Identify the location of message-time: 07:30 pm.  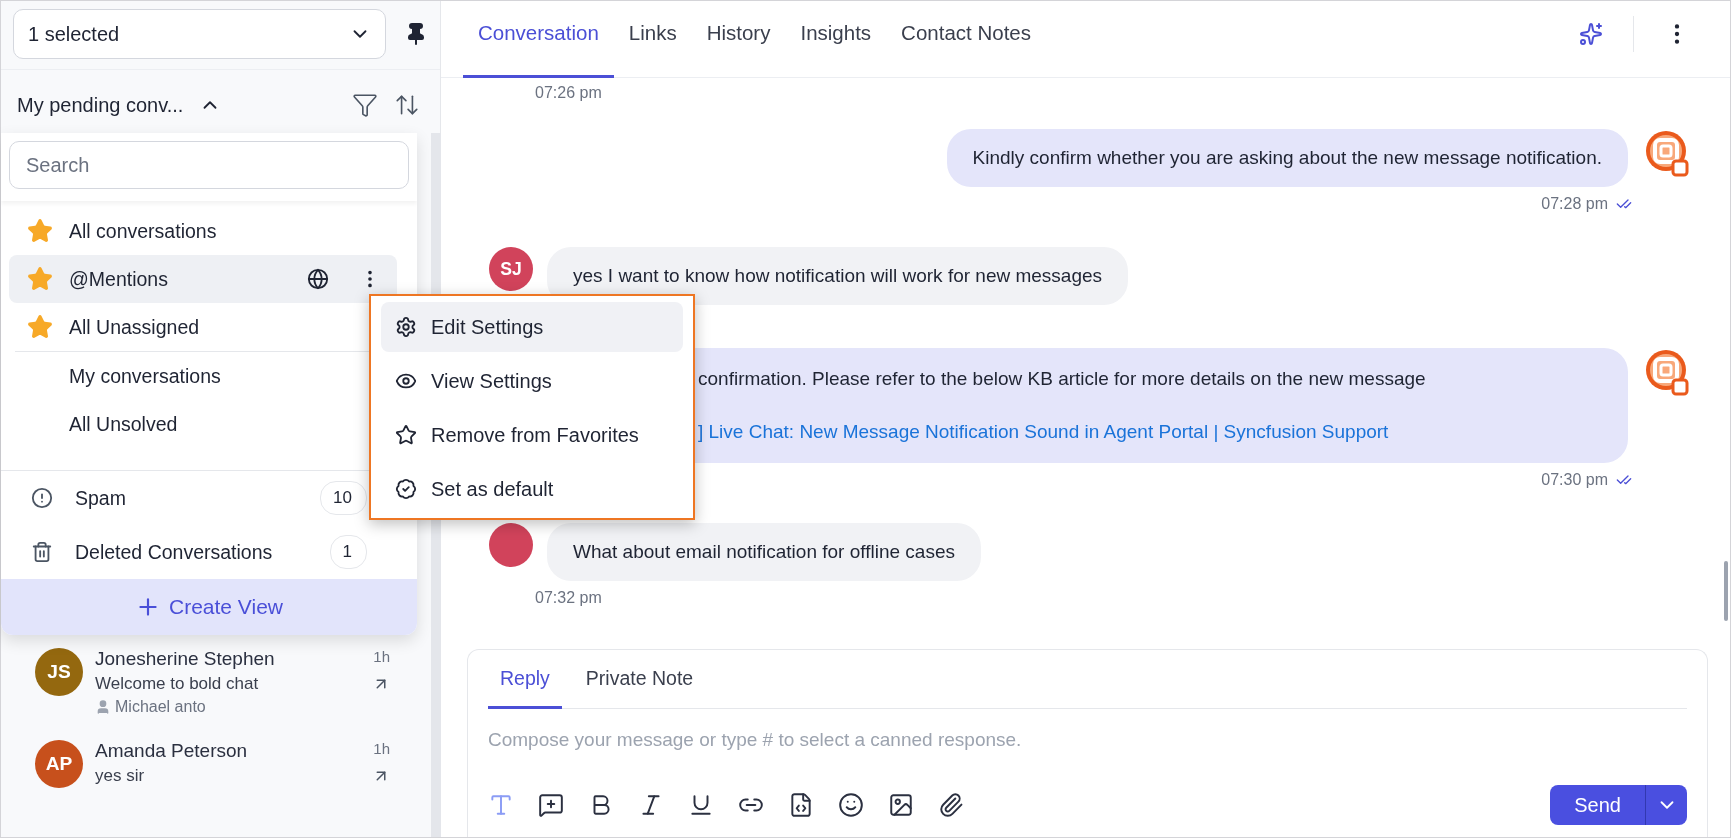
(1574, 480).